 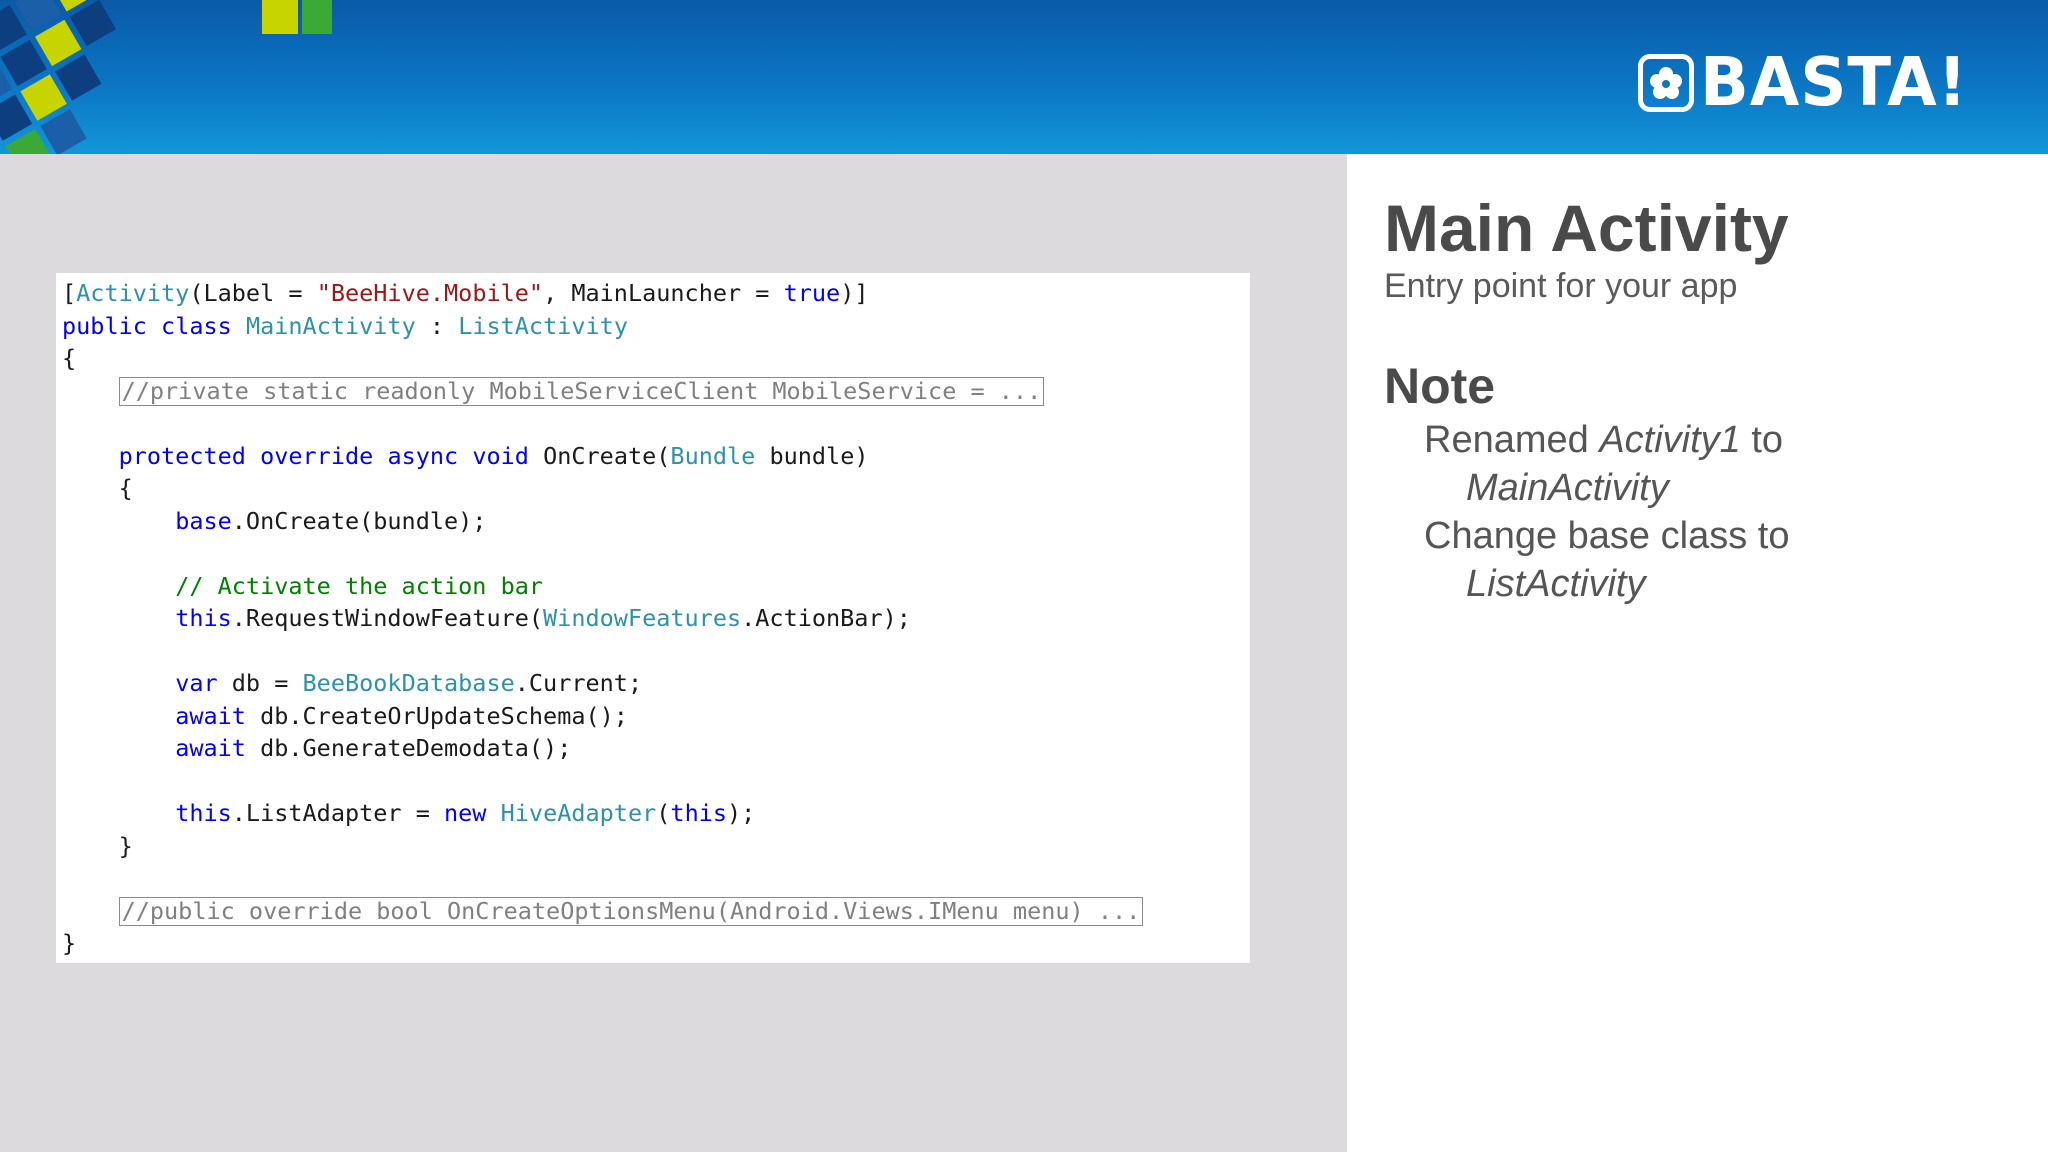 What do you see at coordinates (1556, 584) in the screenshot?
I see `note-class-name: ListActivity` at bounding box center [1556, 584].